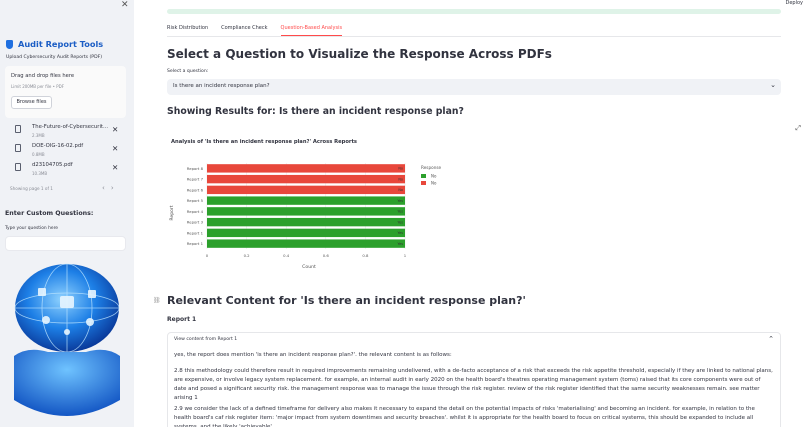  I want to click on dropzone-subtitle: Limit 200MB per file • PDF, so click(37, 86).